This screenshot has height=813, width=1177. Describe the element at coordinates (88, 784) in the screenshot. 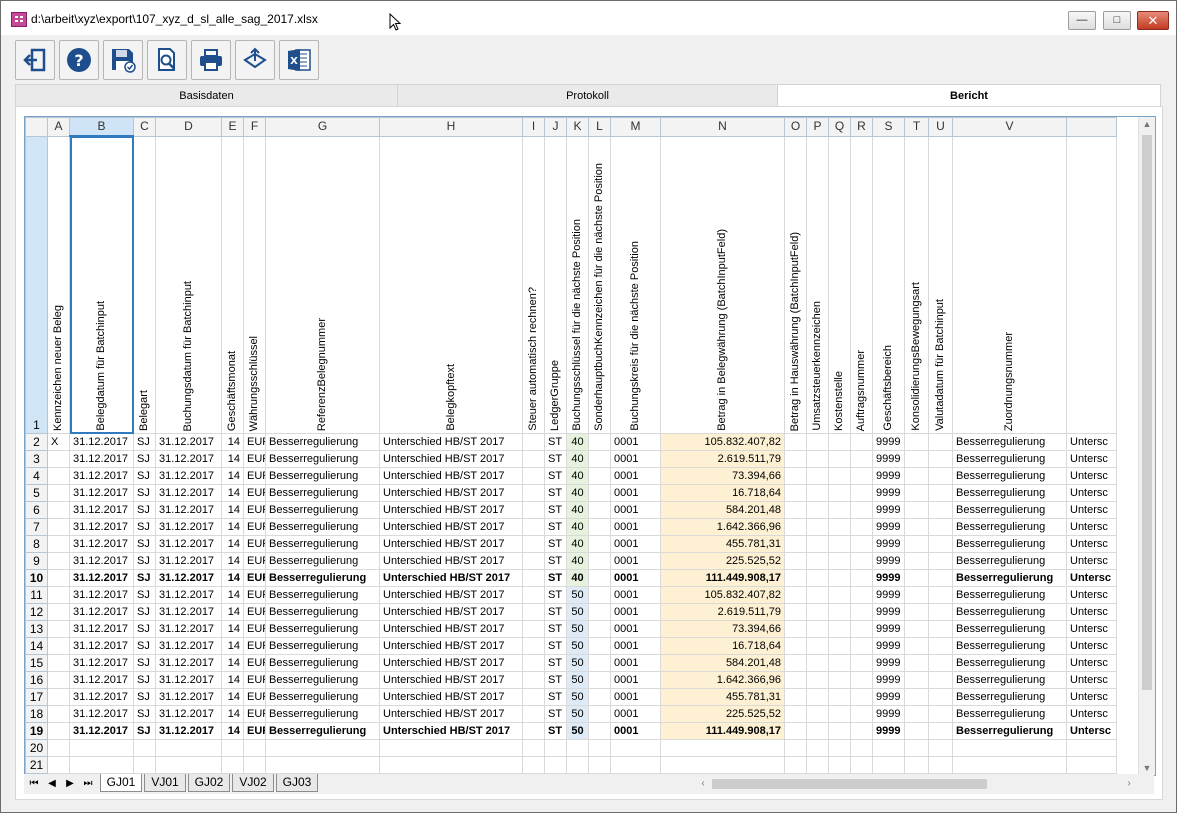

I see `last-sheet-icon: ⏭` at that location.